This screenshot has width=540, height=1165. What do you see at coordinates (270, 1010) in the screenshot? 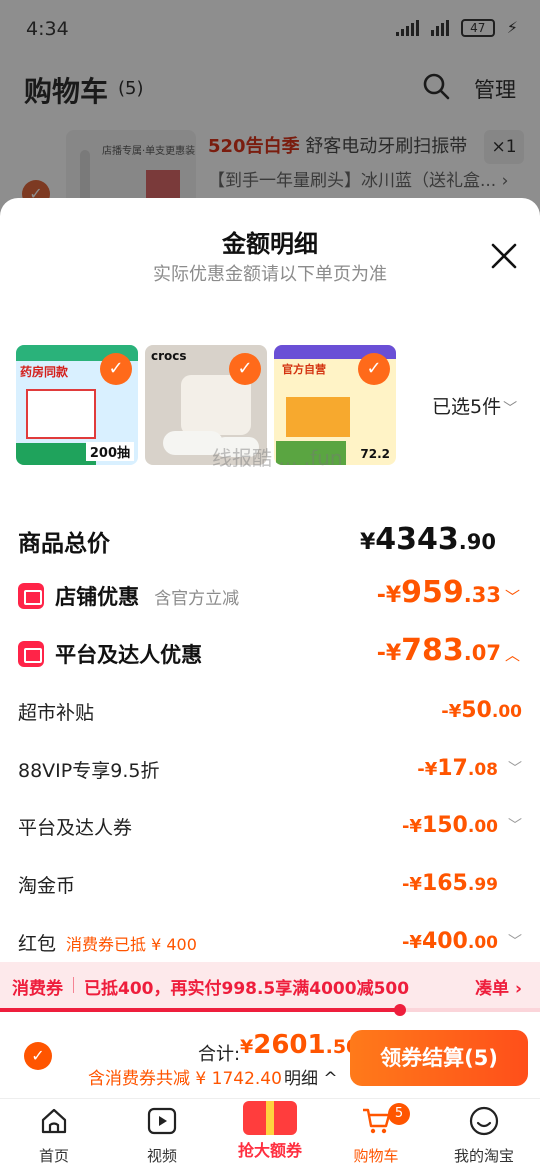
I see `coupon-progress` at bounding box center [270, 1010].